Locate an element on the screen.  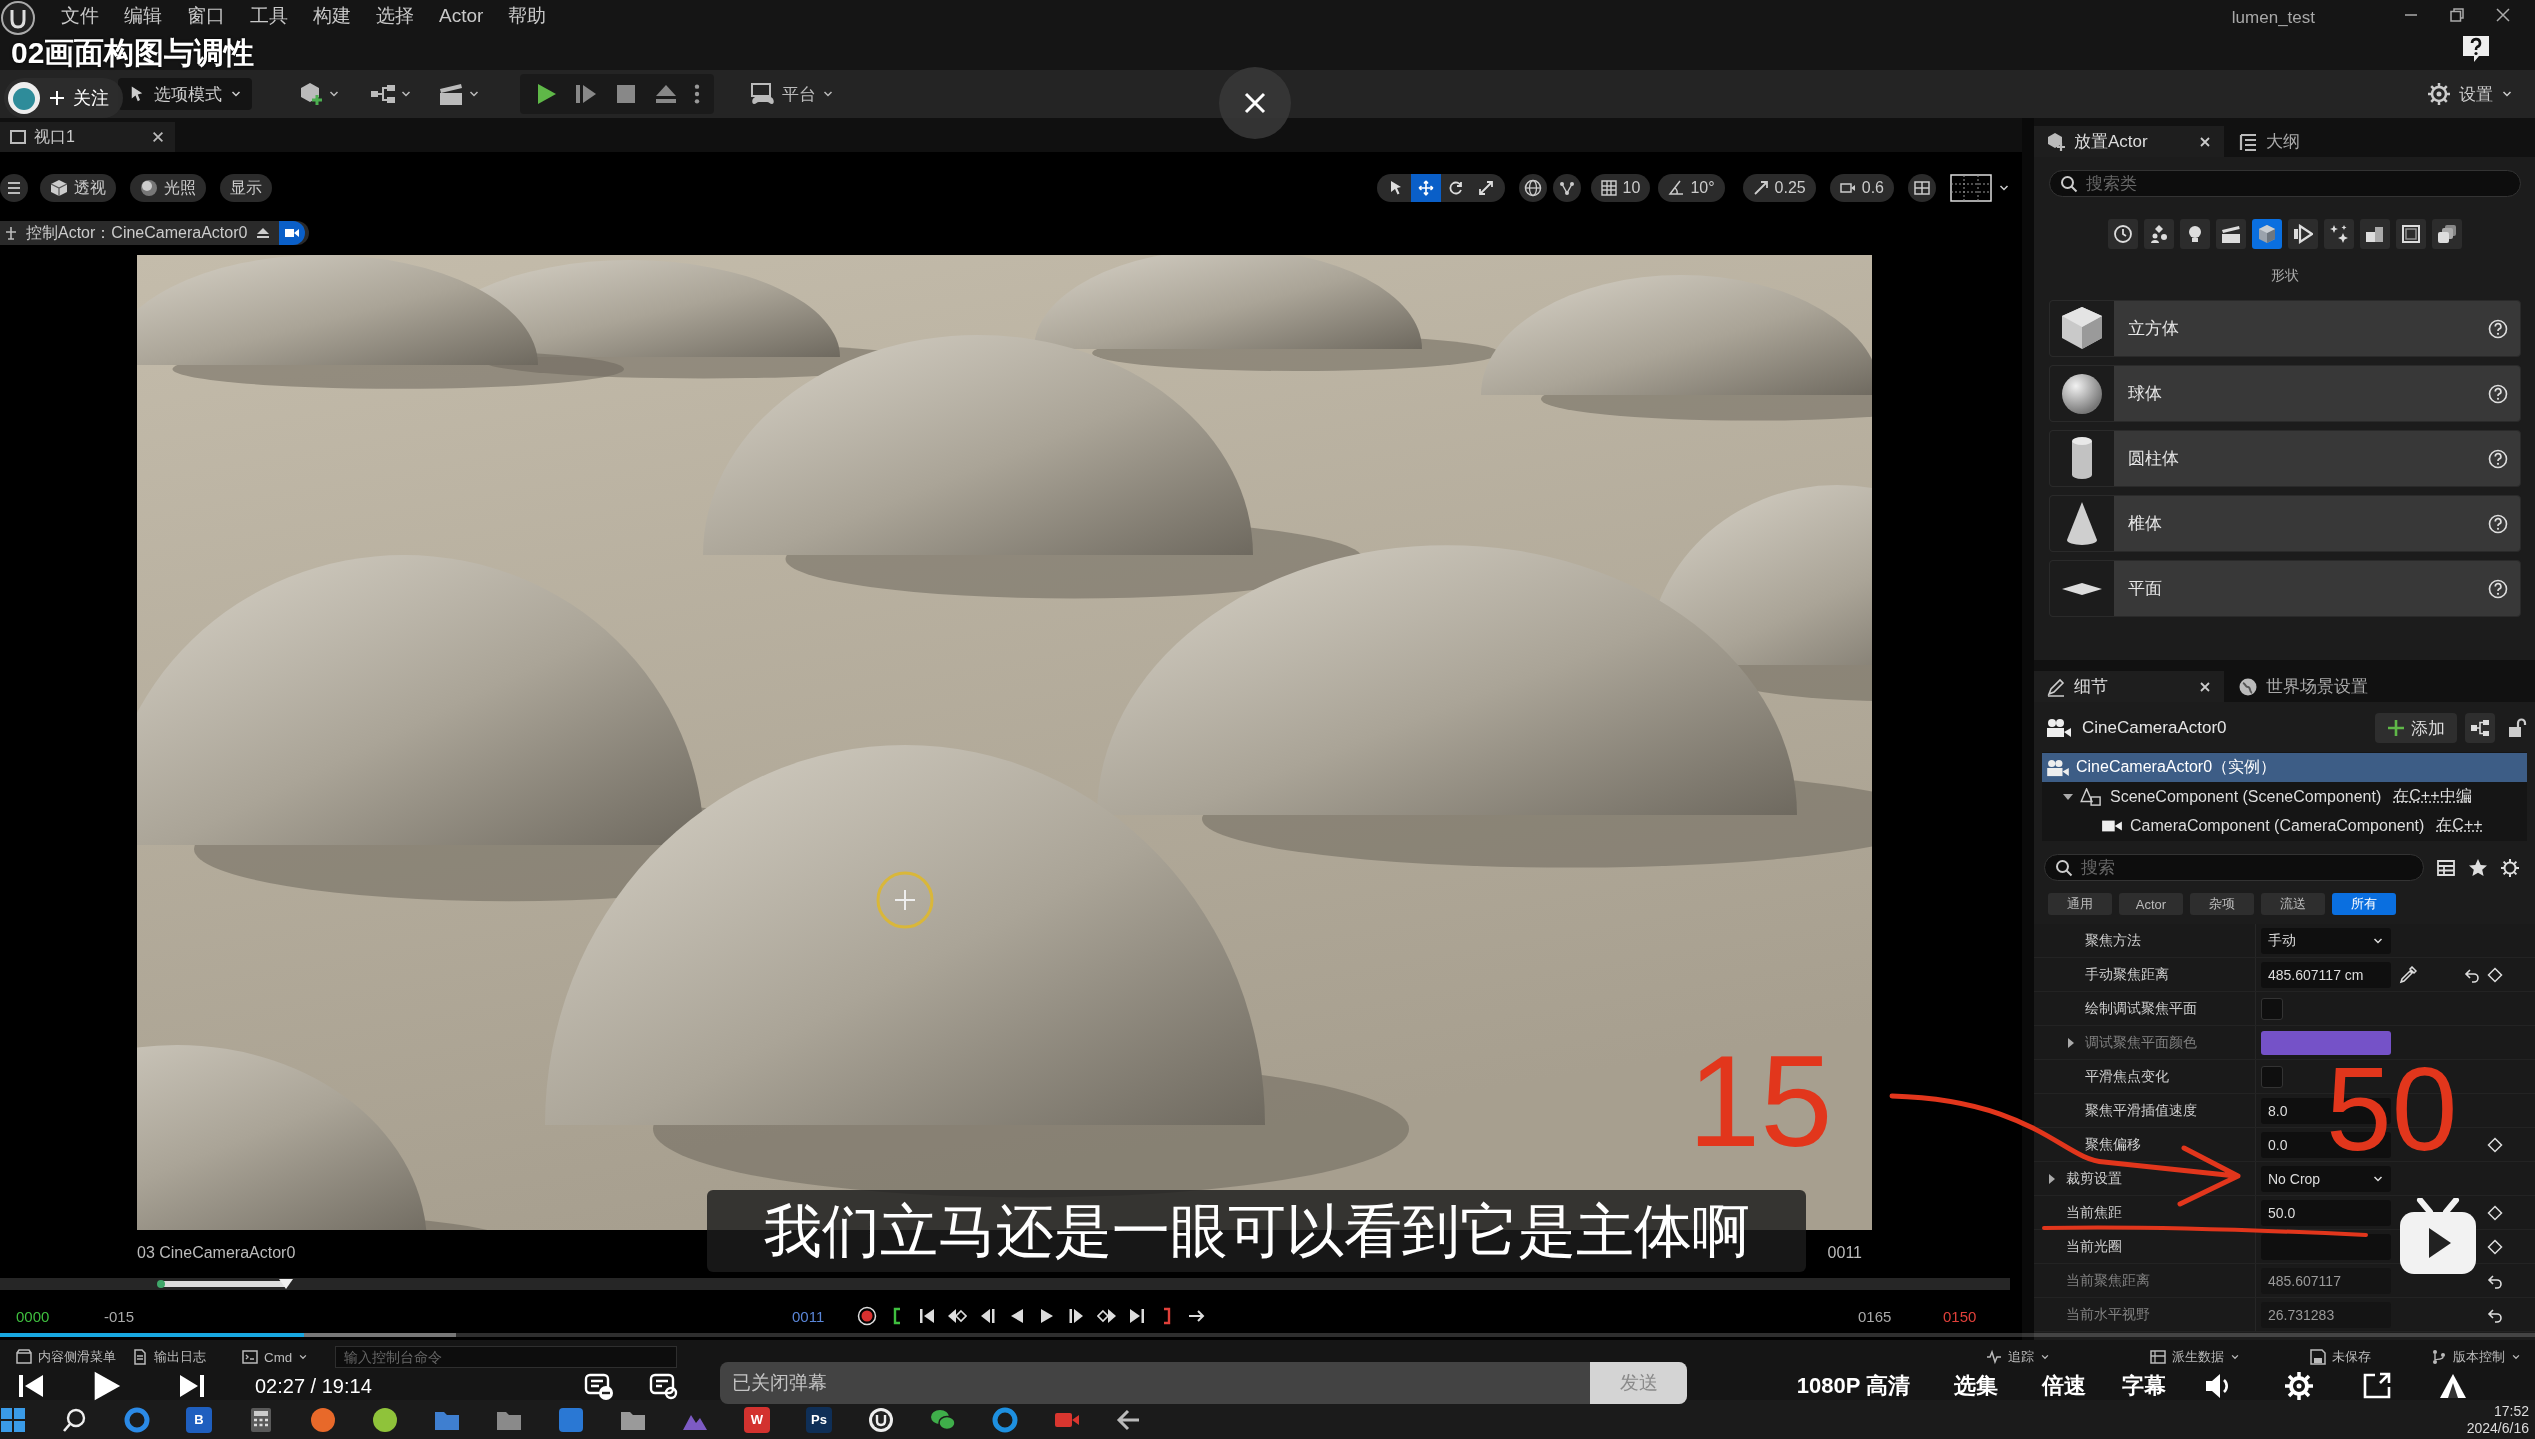
blueprint-button is located at coordinates (2480, 728).